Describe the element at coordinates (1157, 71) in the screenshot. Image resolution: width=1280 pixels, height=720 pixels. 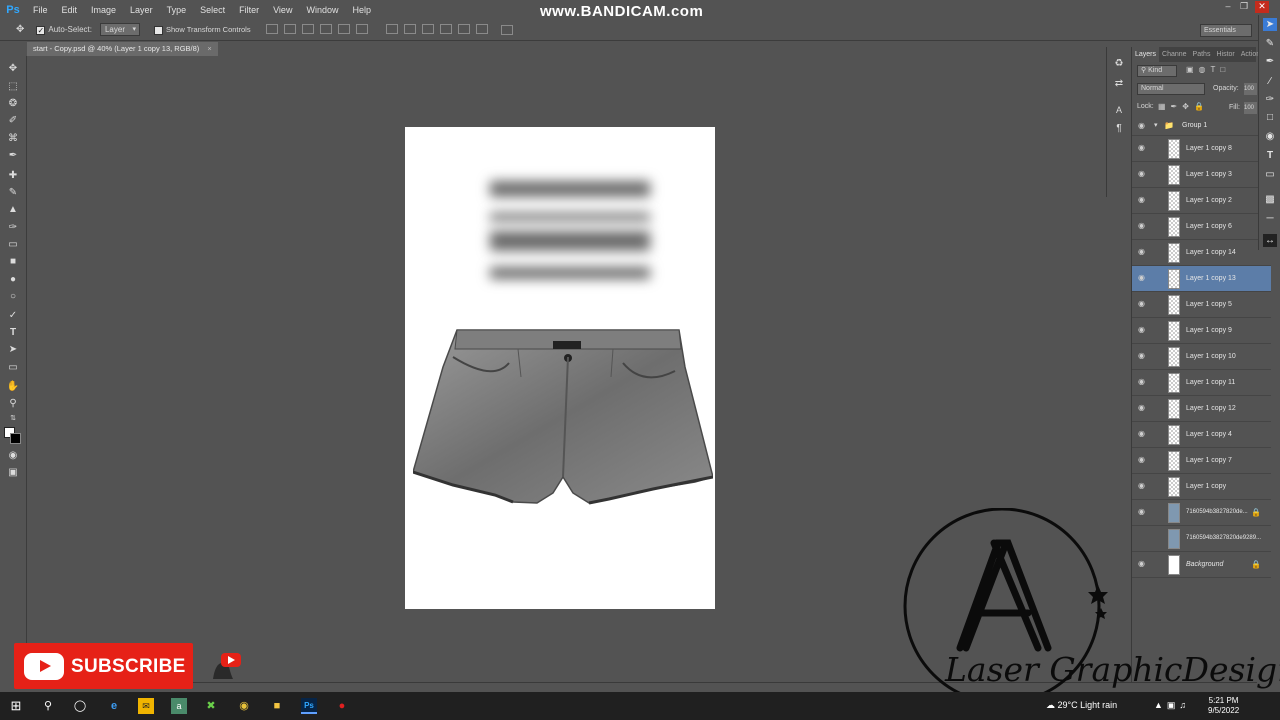
I see `layer-filter-dropdown: ⚲ Kind` at that location.